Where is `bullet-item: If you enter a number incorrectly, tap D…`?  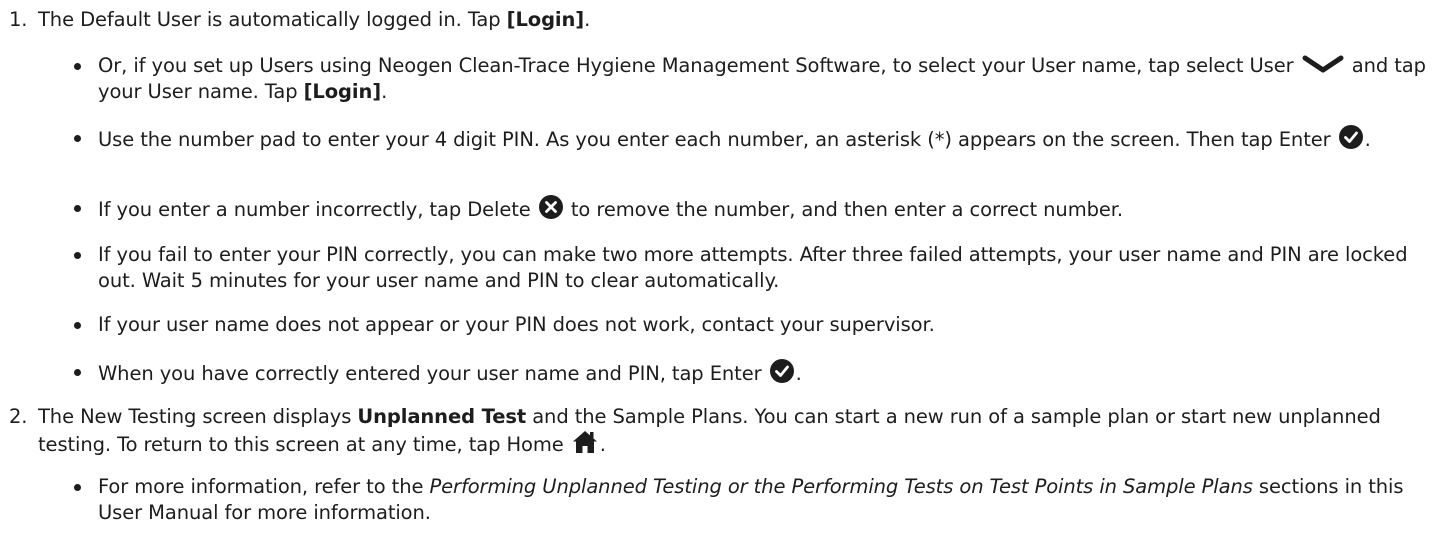 bullet-item: If you enter a number incorrectly, tap D… is located at coordinates (746, 209).